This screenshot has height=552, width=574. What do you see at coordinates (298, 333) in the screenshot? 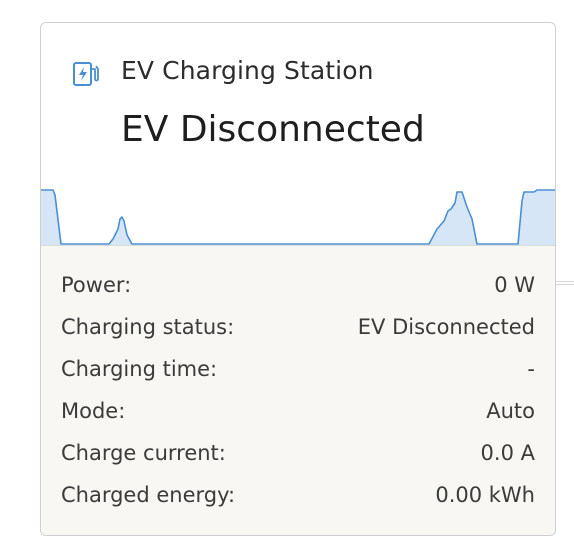
I see `detail-row-charging-status: Charging status: EV Disconnected` at bounding box center [298, 333].